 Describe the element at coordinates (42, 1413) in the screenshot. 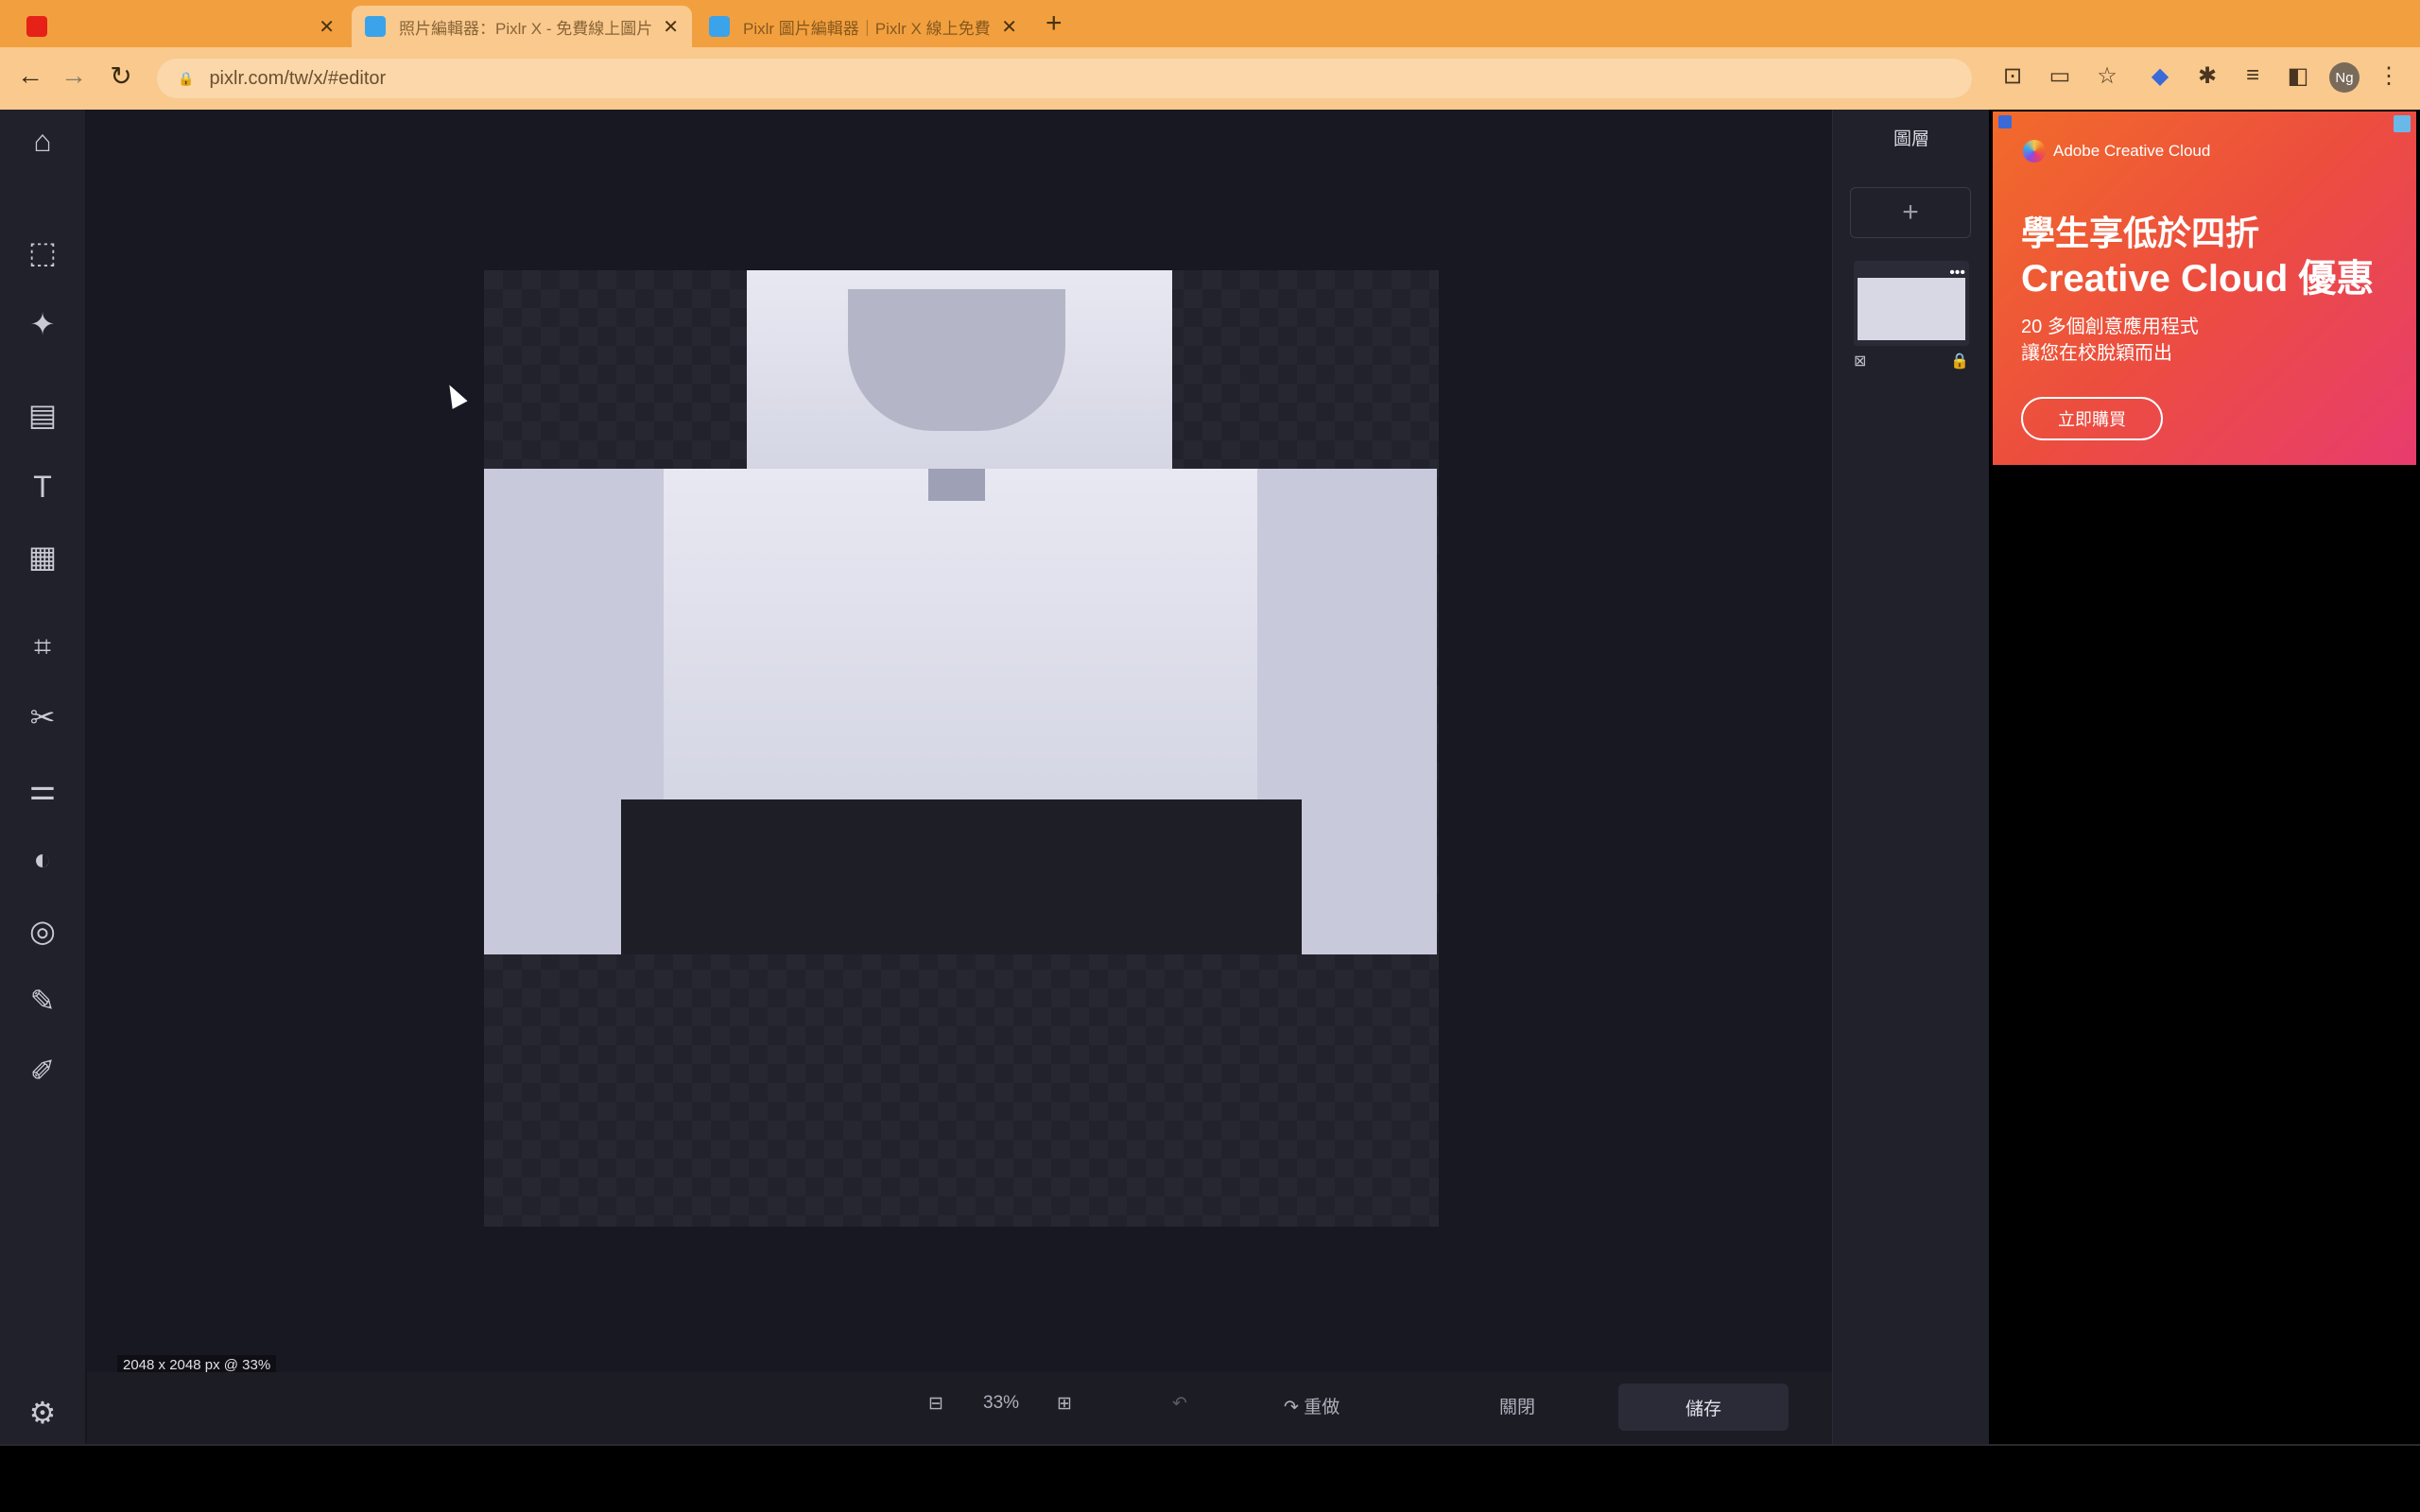

I see `settings-gear-icon: ⚙` at that location.